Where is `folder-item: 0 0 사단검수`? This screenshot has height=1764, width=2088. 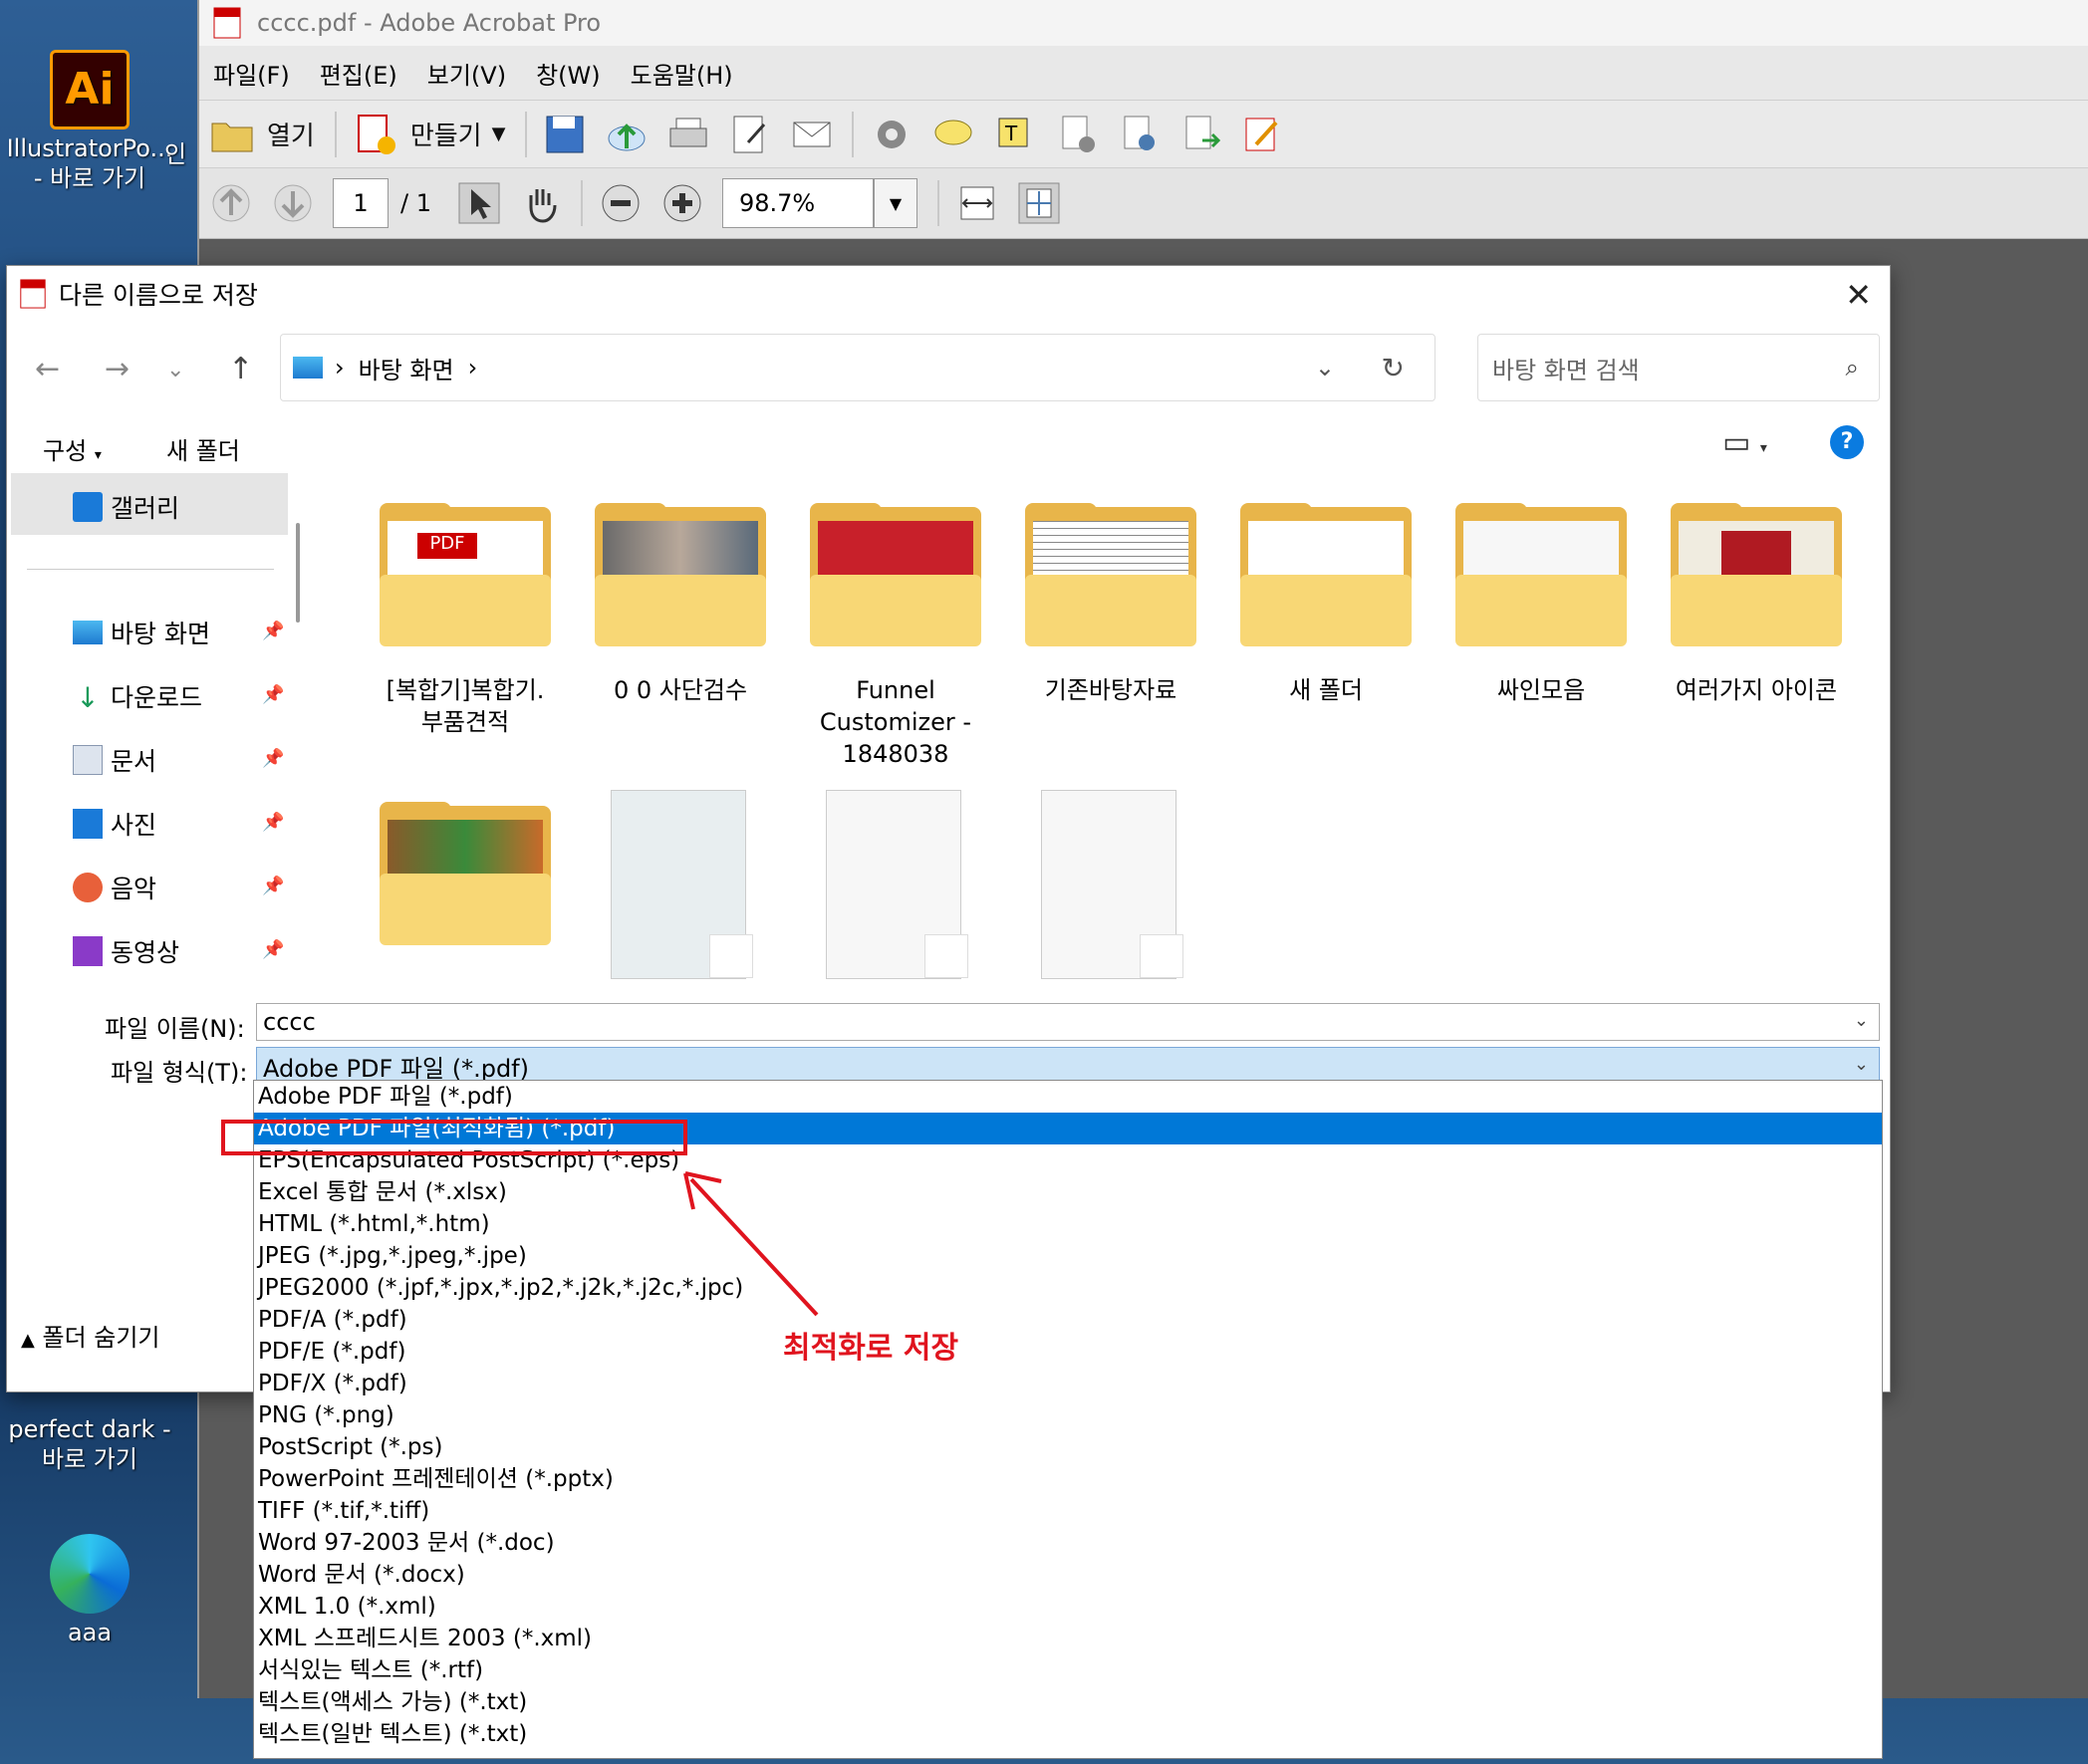 folder-item: 0 0 사단검수 is located at coordinates (680, 604).